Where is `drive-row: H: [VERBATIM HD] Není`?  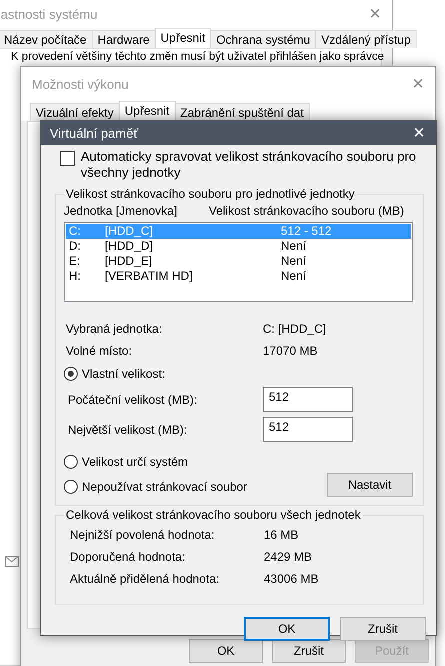 drive-row: H: [VERBATIM HD] Není is located at coordinates (238, 276).